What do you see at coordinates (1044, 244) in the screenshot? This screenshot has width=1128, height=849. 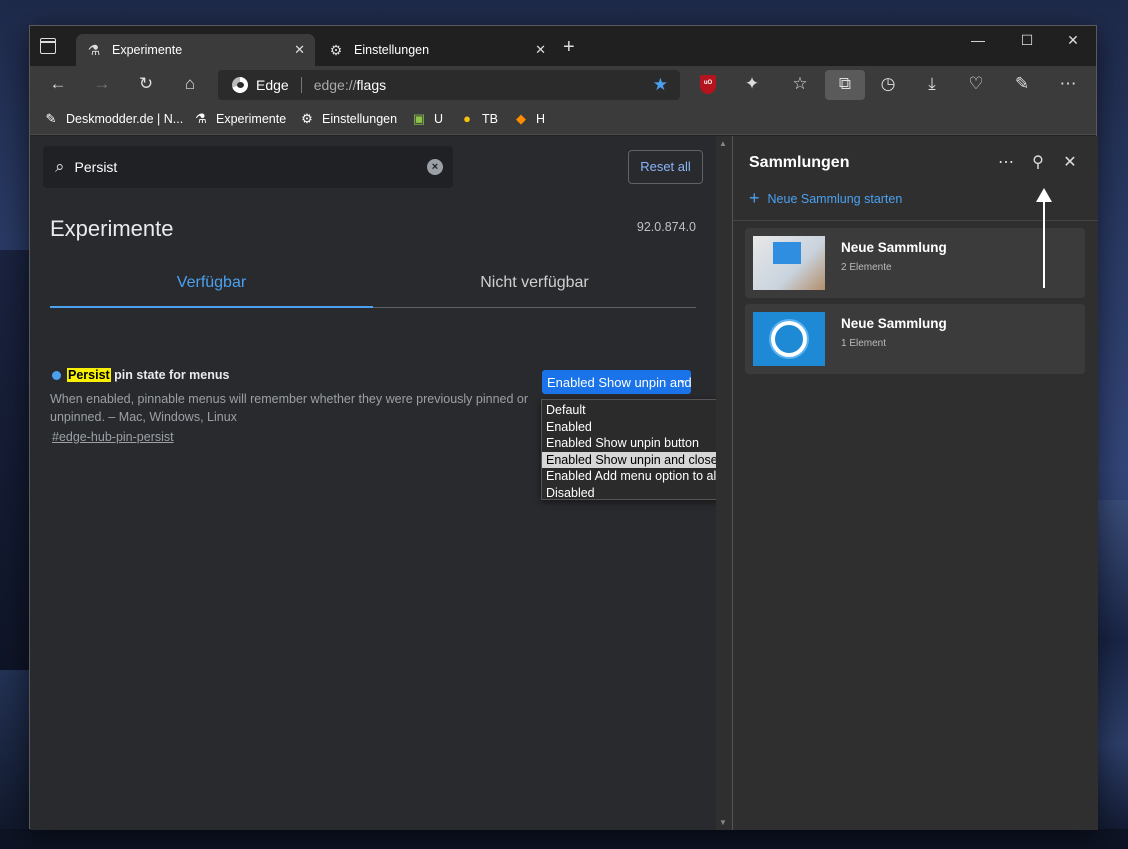 I see `annotation-arrow` at bounding box center [1044, 244].